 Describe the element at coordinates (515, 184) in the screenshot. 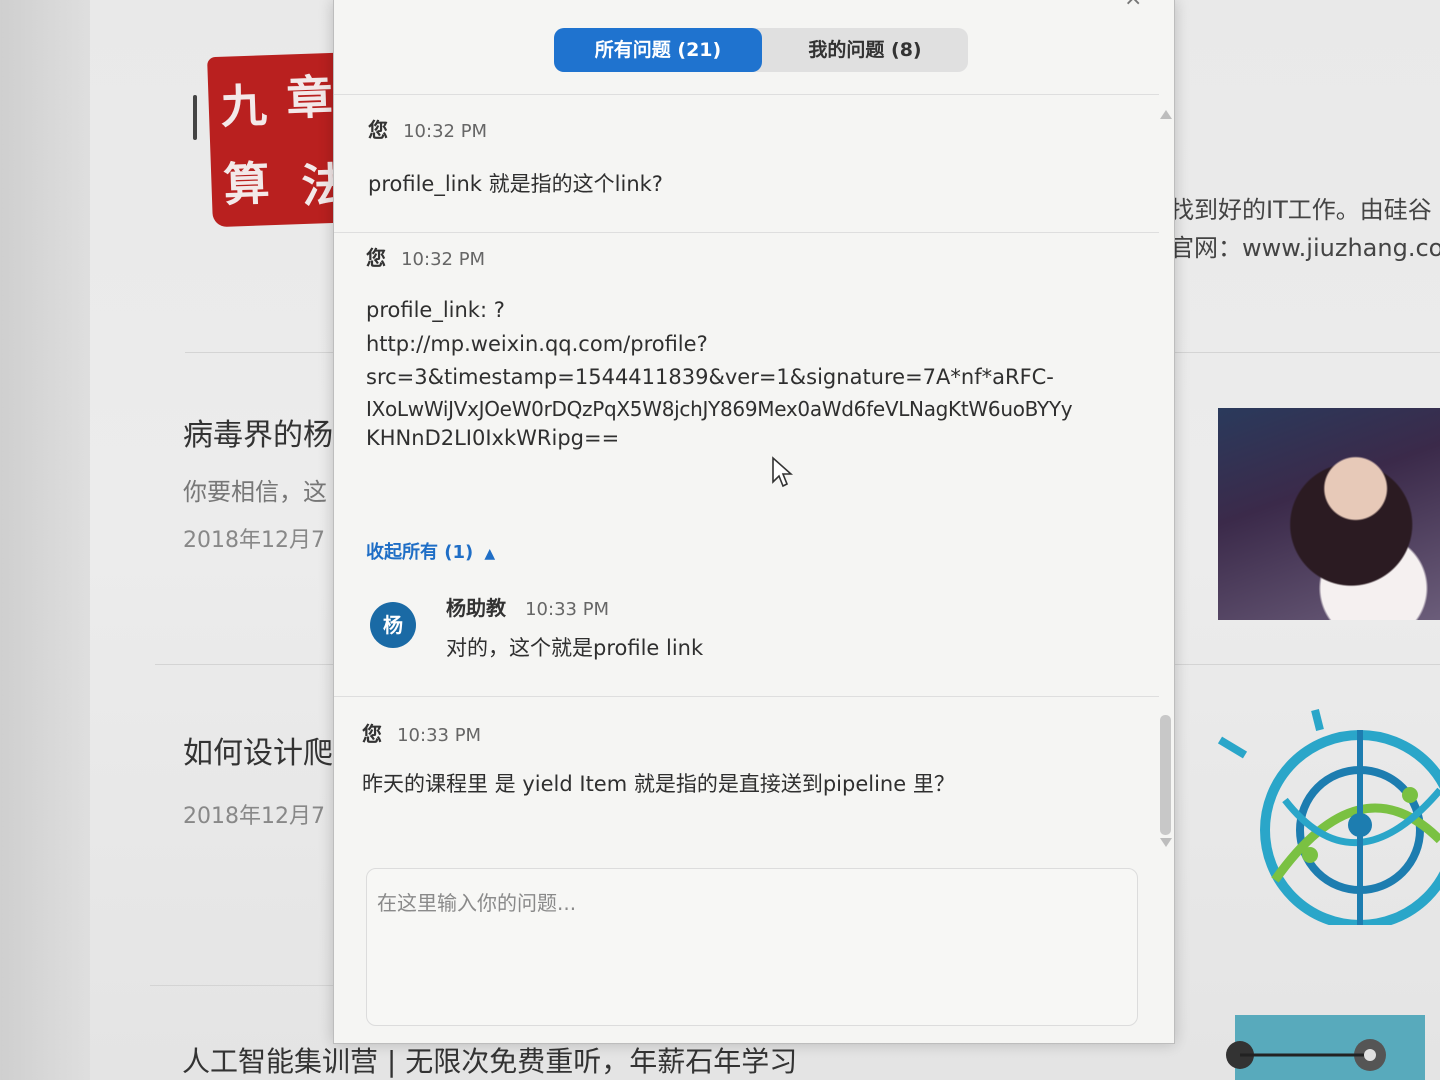

I see `message-body: profile_link 就是指的这个link?` at that location.